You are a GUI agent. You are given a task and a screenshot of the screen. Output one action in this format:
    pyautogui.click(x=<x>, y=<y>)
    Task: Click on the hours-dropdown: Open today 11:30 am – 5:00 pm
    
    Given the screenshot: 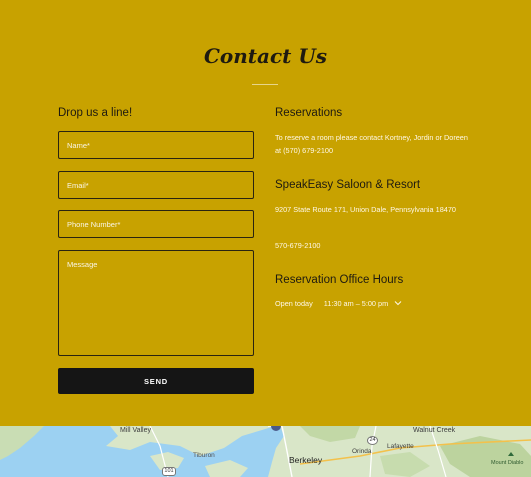 What is the action you would take?
    pyautogui.click(x=338, y=303)
    